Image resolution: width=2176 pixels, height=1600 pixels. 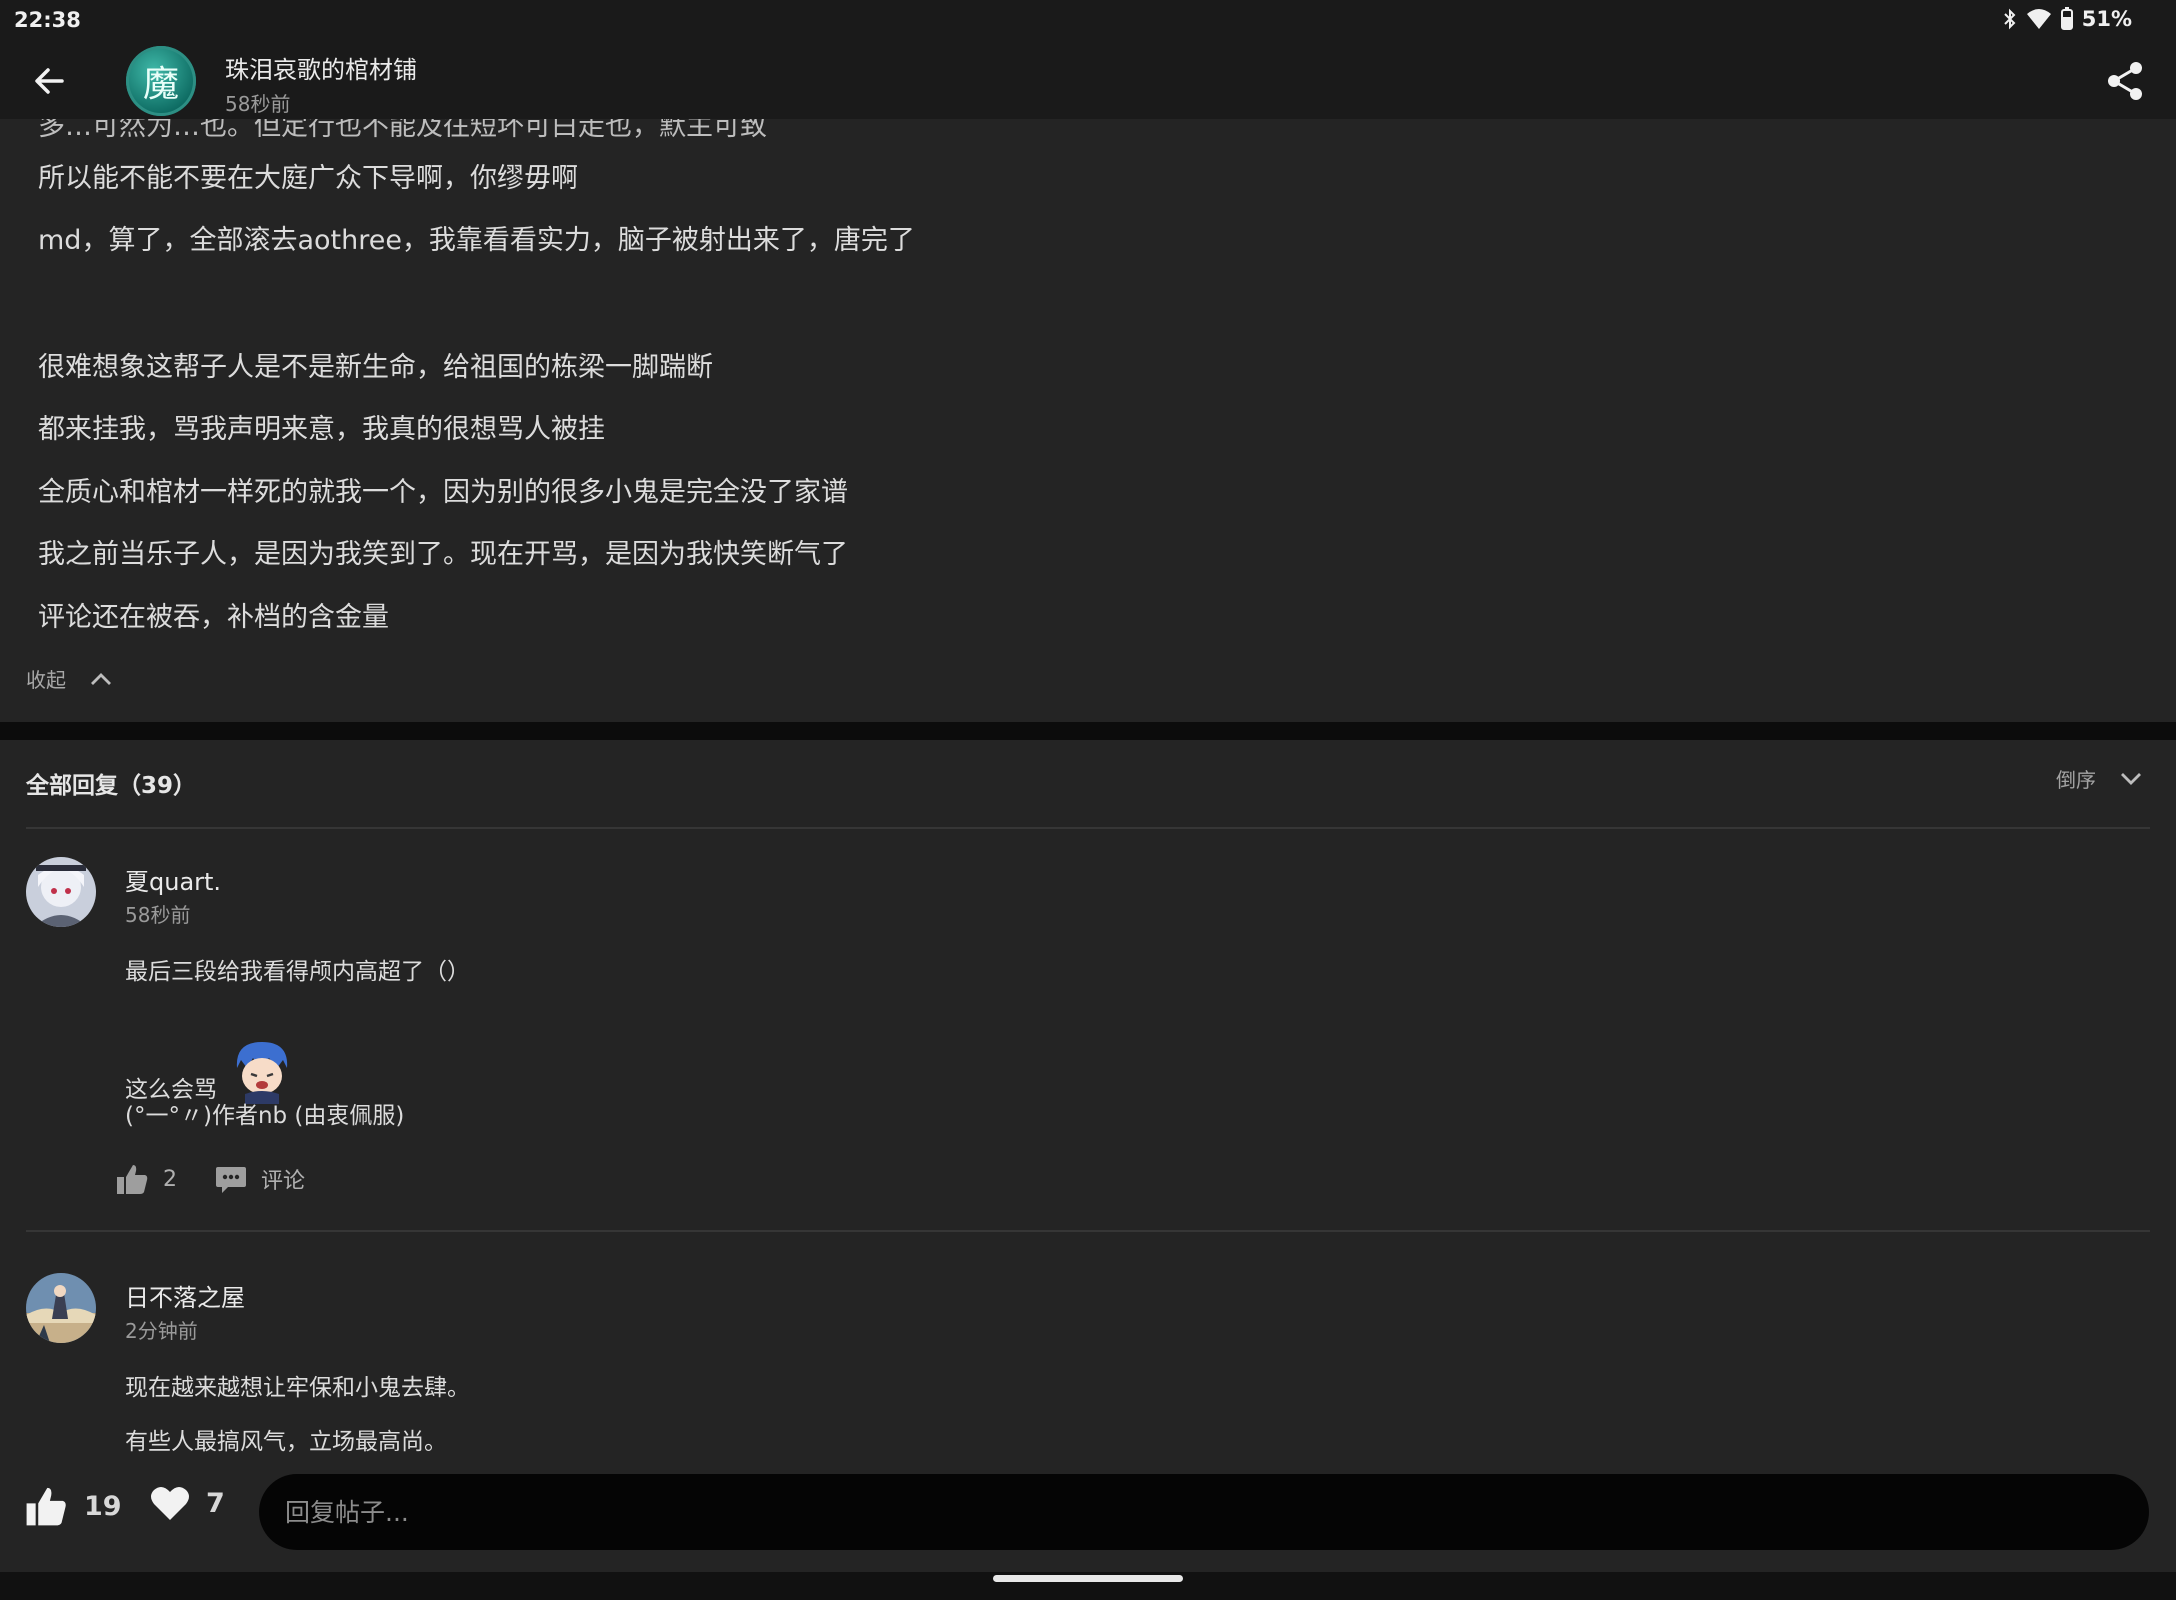 I want to click on app-bar: 魔 珠泪哀歌的棺材铺 58秒前, so click(x=1088, y=81).